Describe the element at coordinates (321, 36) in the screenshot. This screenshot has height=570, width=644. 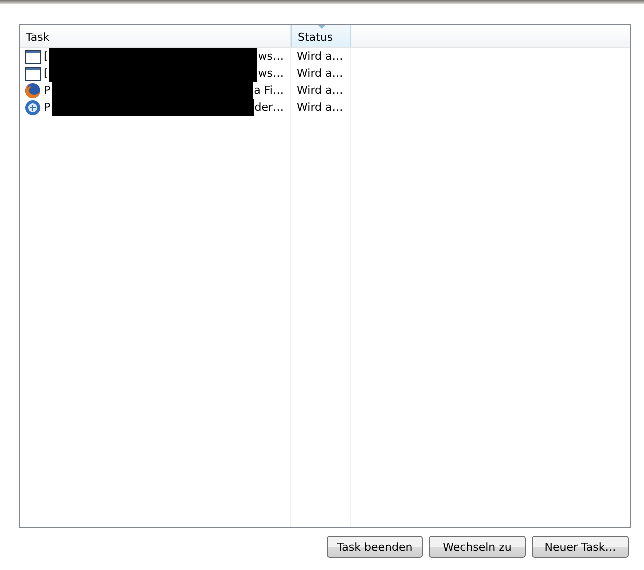
I see `column-header: Status` at that location.